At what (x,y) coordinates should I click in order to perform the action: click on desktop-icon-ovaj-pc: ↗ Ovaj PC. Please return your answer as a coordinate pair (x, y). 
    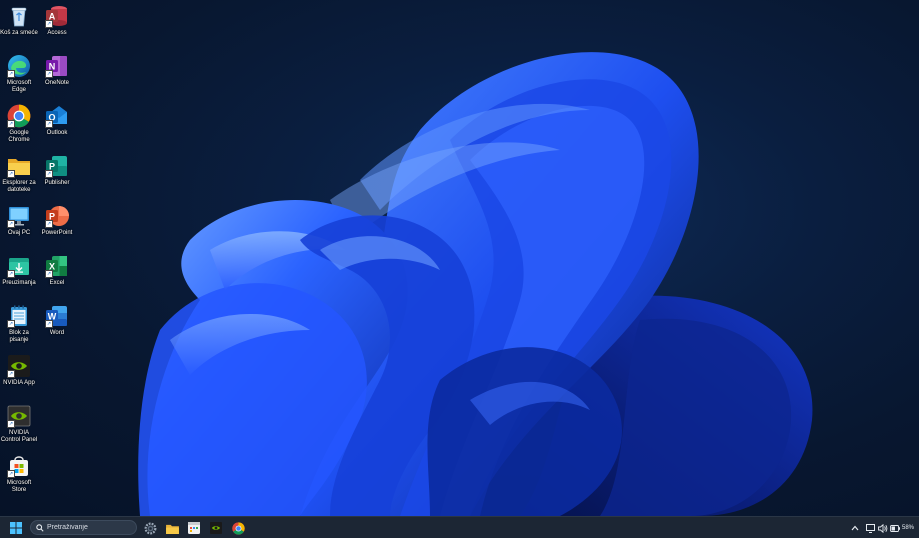
    Looking at the image, I should click on (19, 220).